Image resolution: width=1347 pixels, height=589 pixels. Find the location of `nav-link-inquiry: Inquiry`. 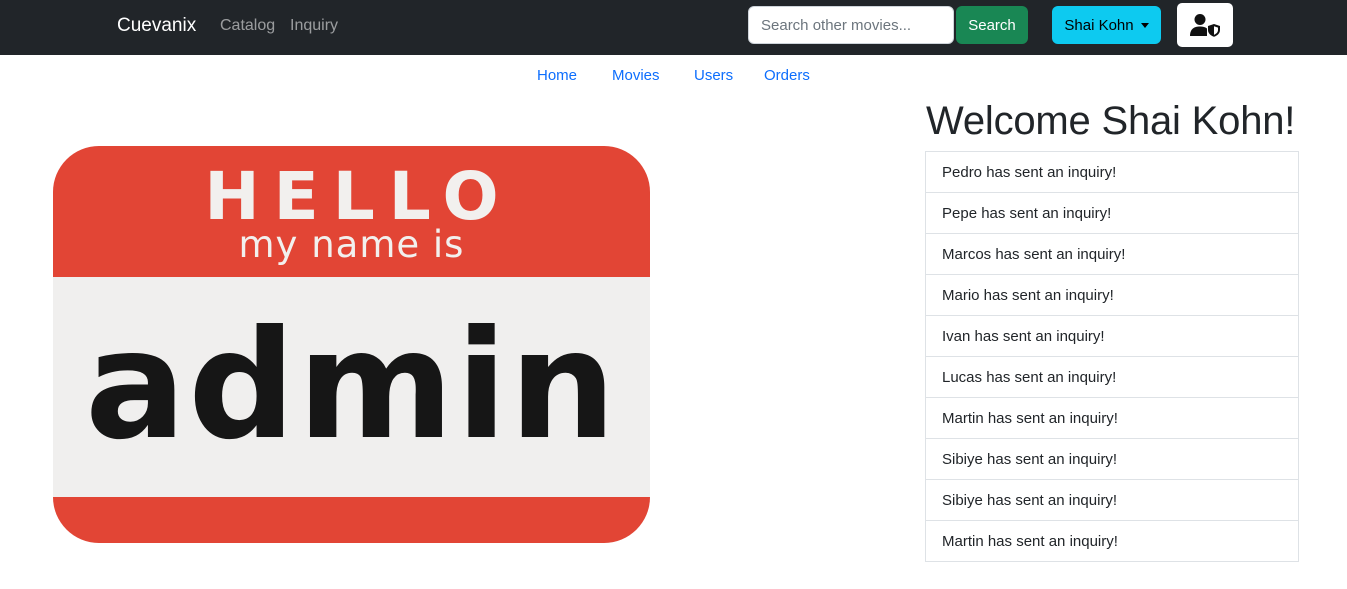

nav-link-inquiry: Inquiry is located at coordinates (314, 26).